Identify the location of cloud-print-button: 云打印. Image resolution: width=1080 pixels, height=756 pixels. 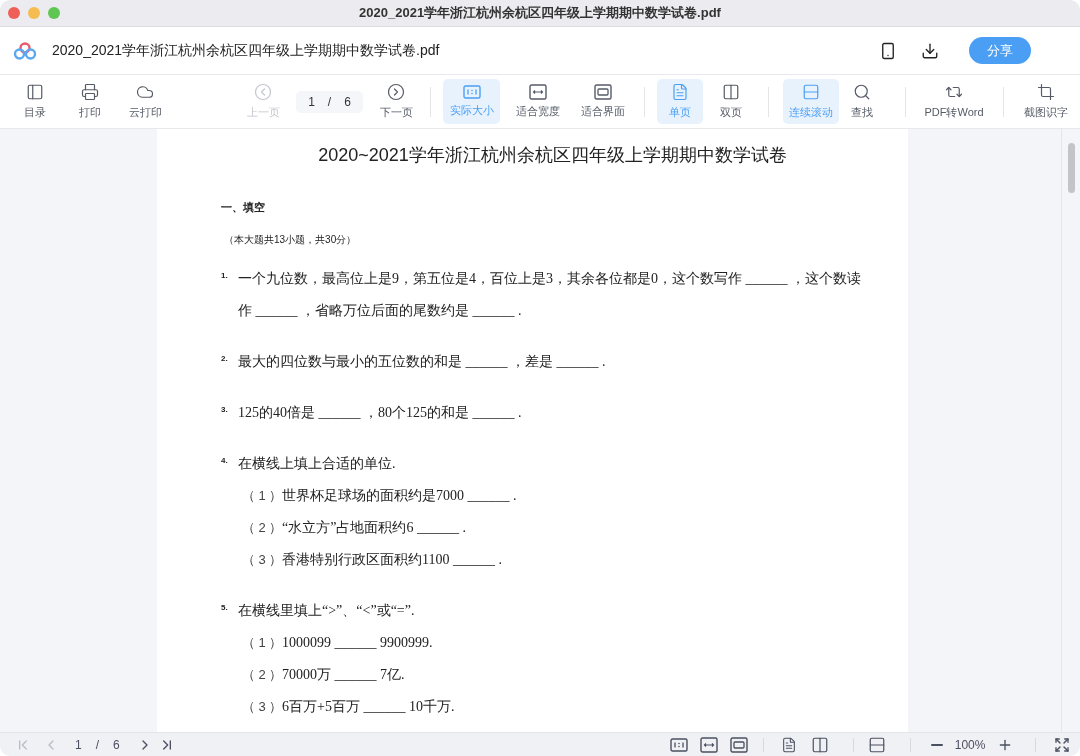
(145, 101).